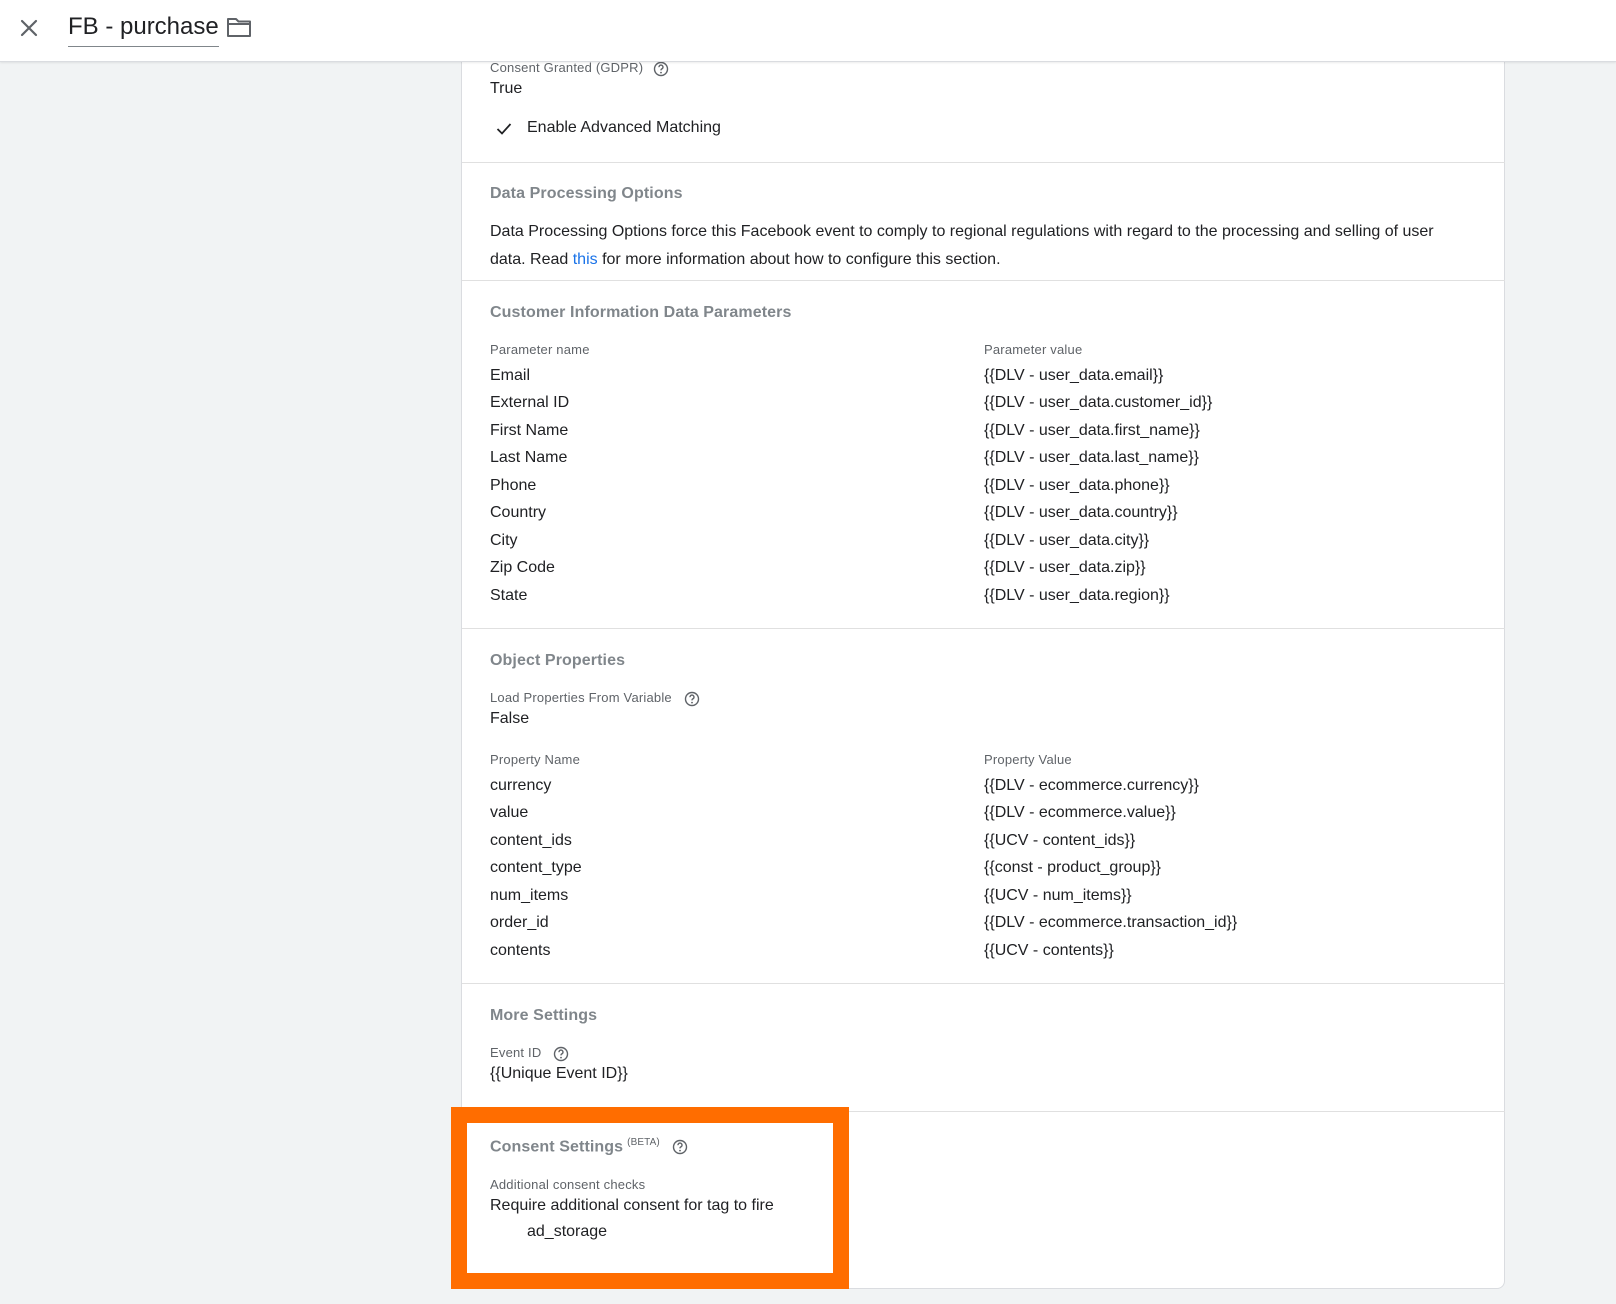  I want to click on parameter-value: {{DLV - user_data.email}}, so click(1074, 375).